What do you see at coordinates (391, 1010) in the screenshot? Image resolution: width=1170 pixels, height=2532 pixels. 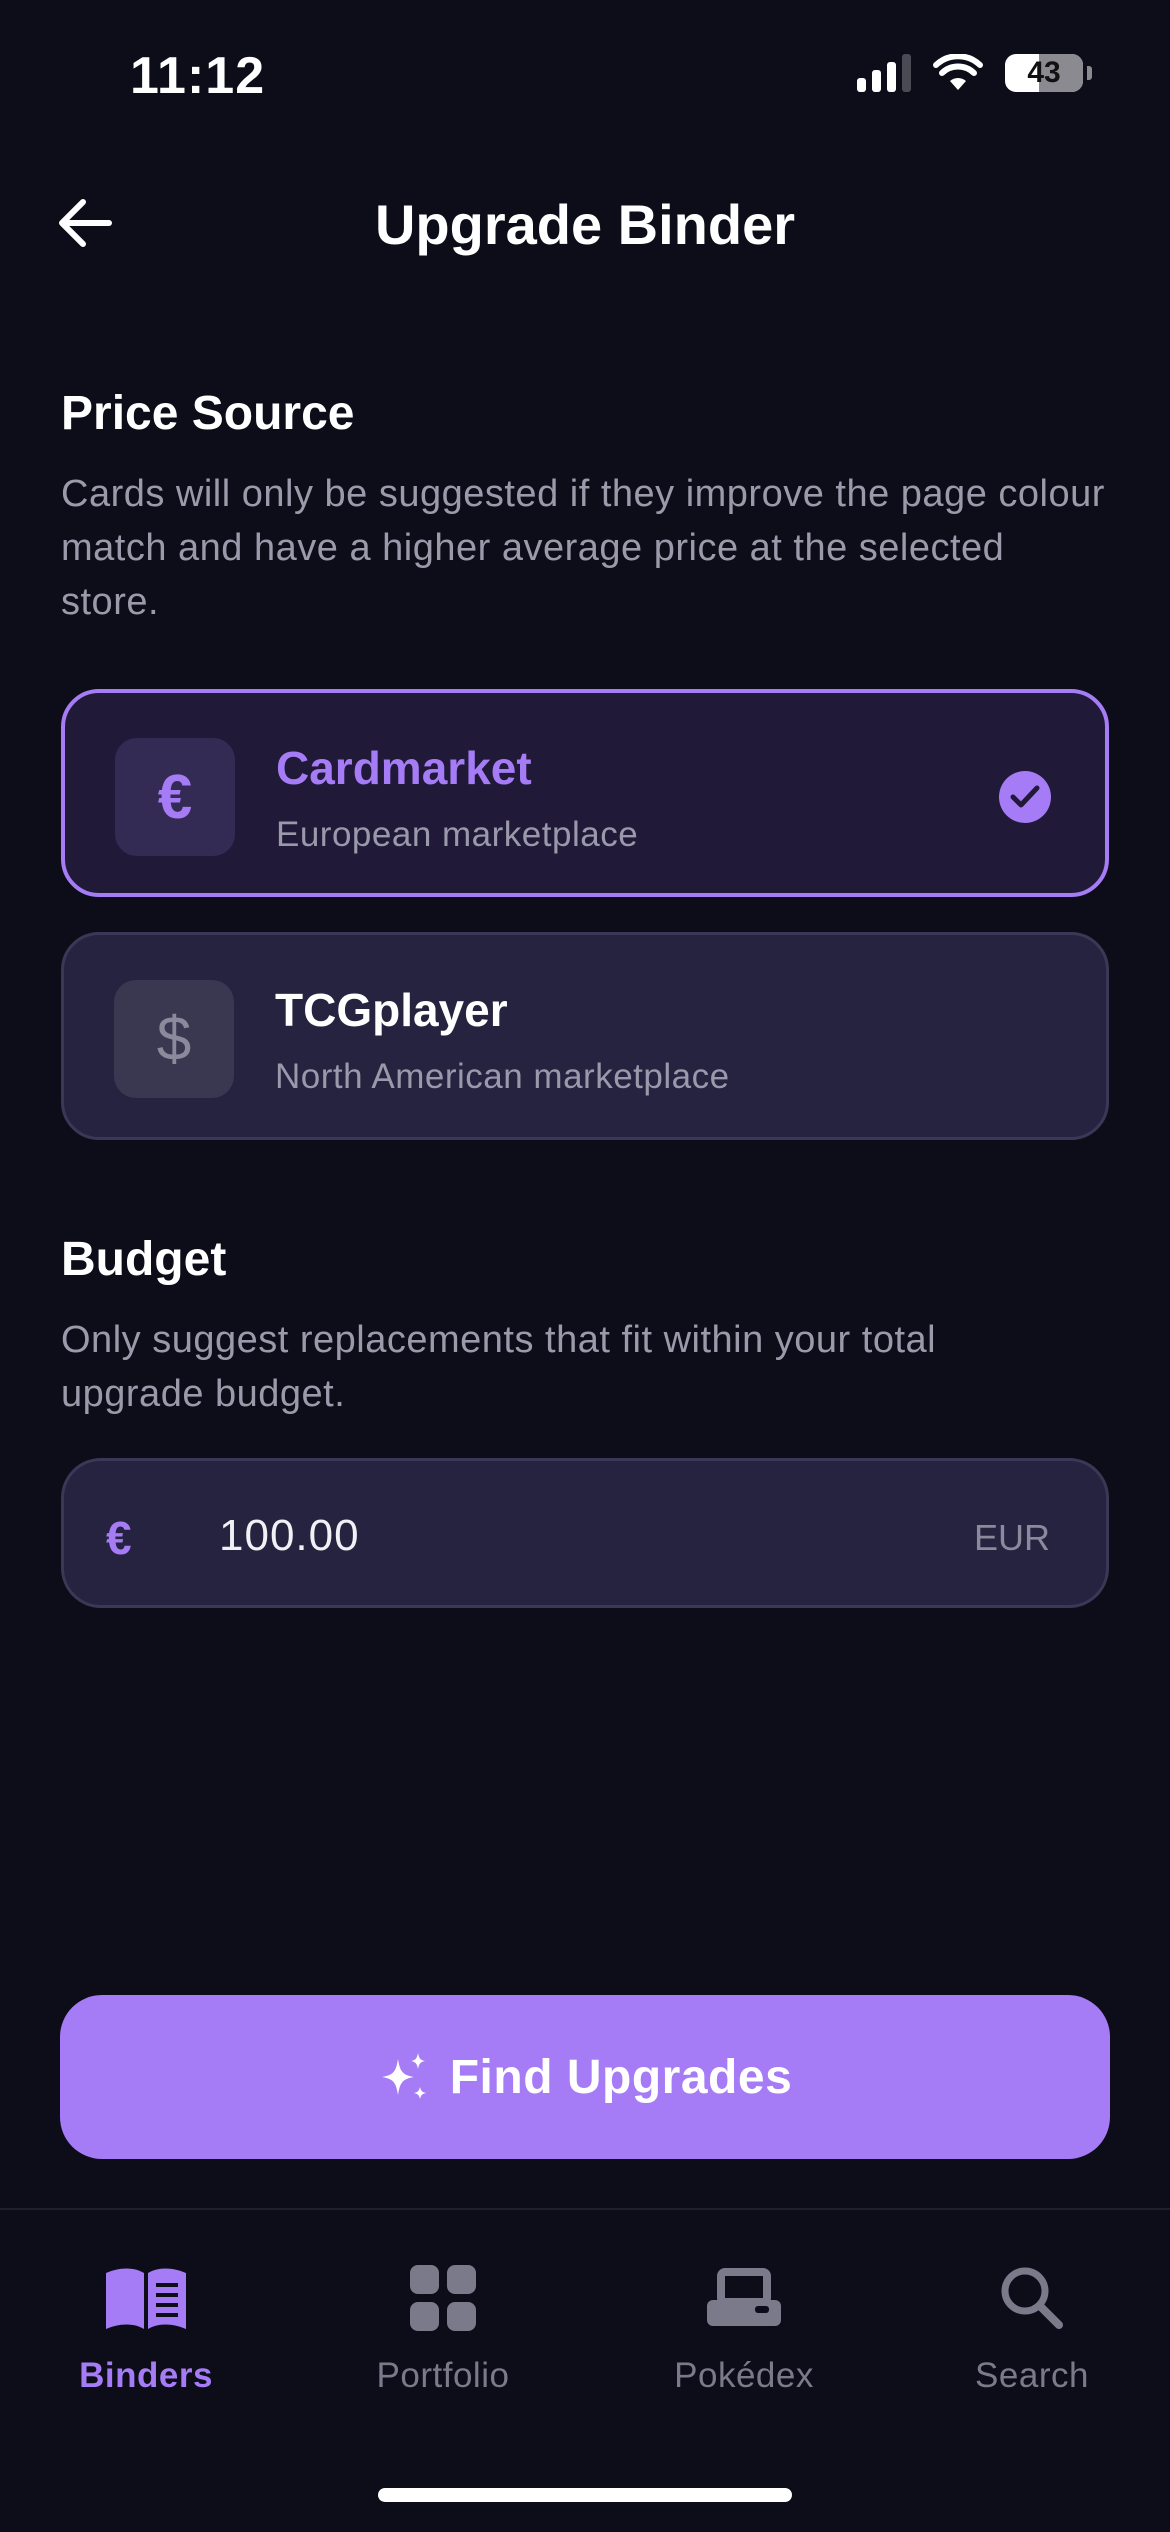 I see `option-name: TCGplayer` at bounding box center [391, 1010].